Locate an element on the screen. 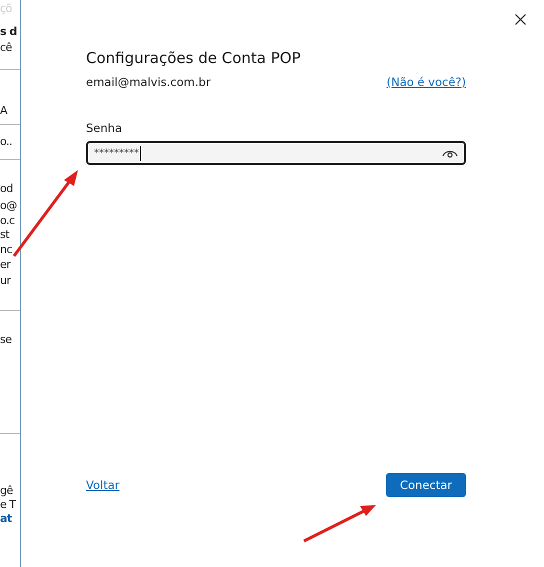 Image resolution: width=544 pixels, height=567 pixels. email-address: email@malvis.com.br is located at coordinates (148, 82).